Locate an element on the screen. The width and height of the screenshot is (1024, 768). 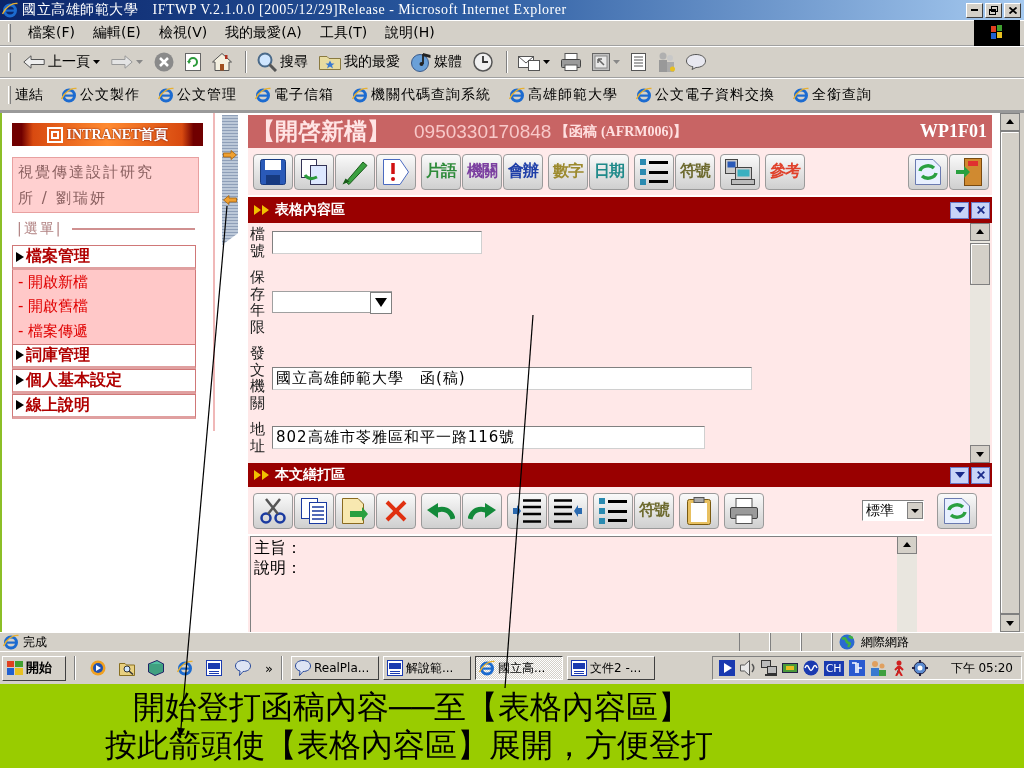
play-circle-icon is located at coordinates (98, 668).